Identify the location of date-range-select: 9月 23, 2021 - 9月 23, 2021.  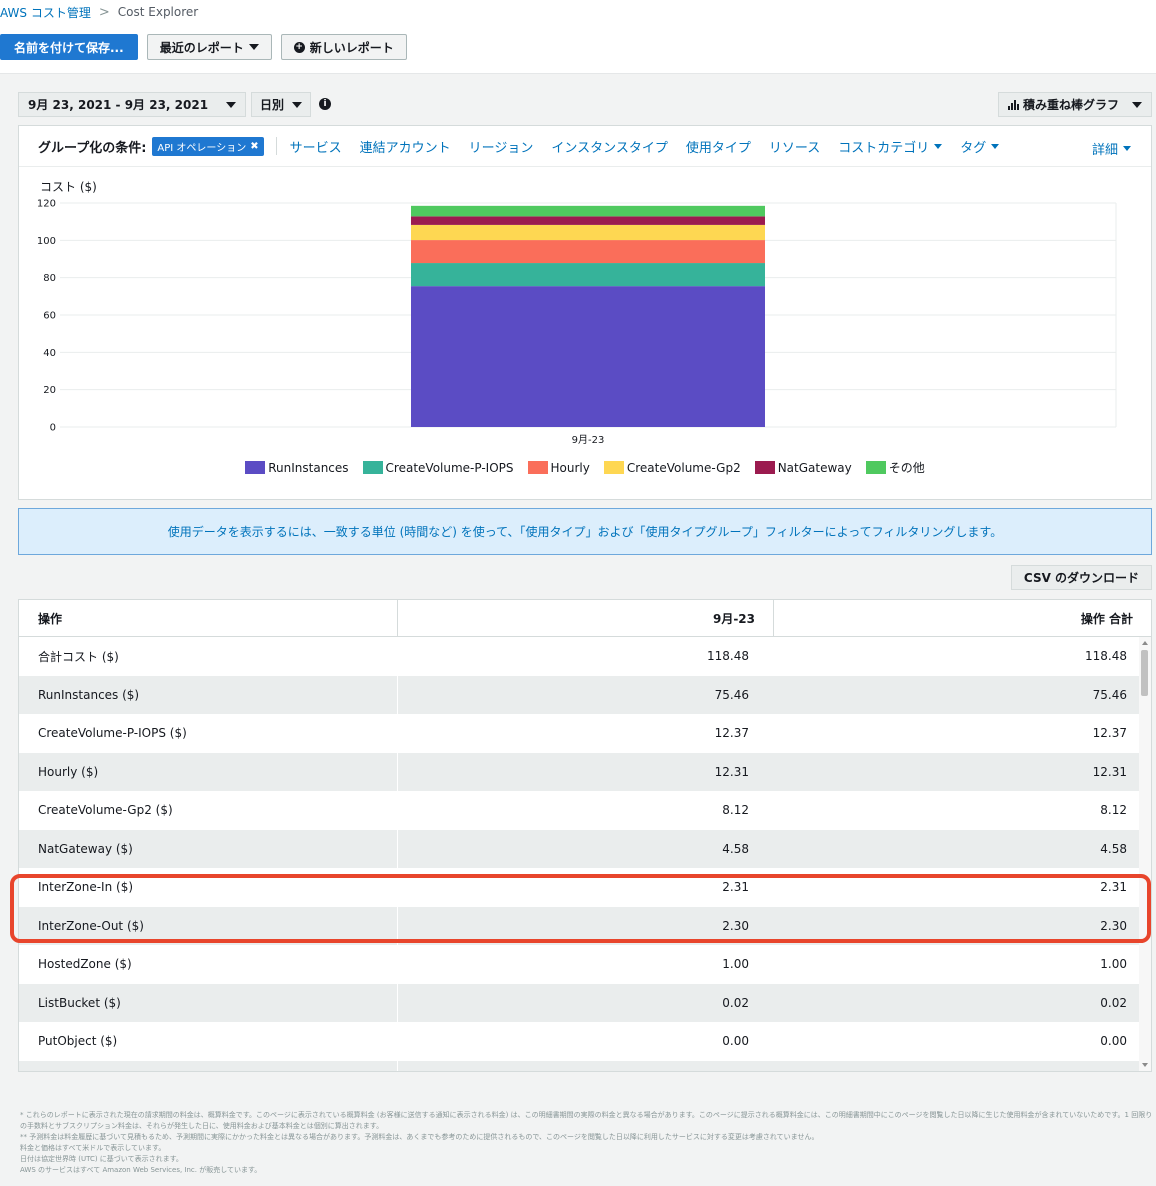
(132, 104).